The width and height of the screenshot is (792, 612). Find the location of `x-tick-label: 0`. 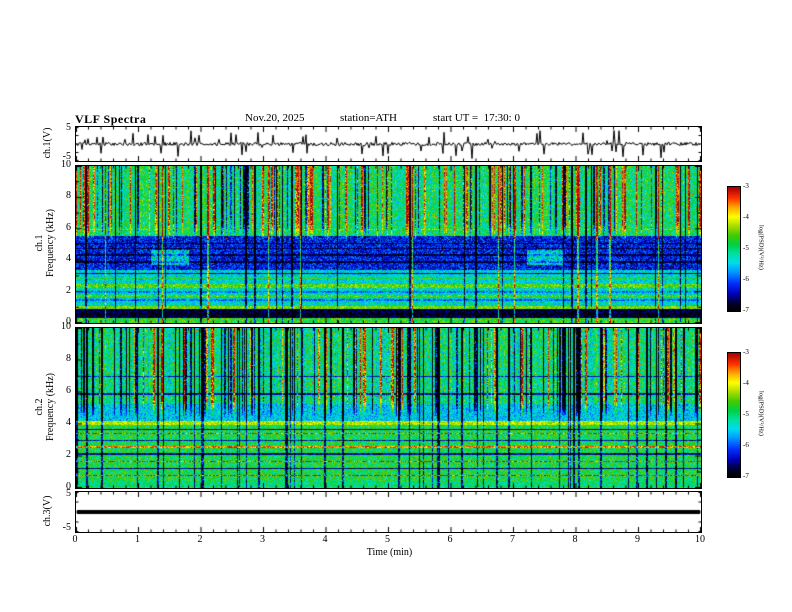

x-tick-label: 0 is located at coordinates (75, 539).